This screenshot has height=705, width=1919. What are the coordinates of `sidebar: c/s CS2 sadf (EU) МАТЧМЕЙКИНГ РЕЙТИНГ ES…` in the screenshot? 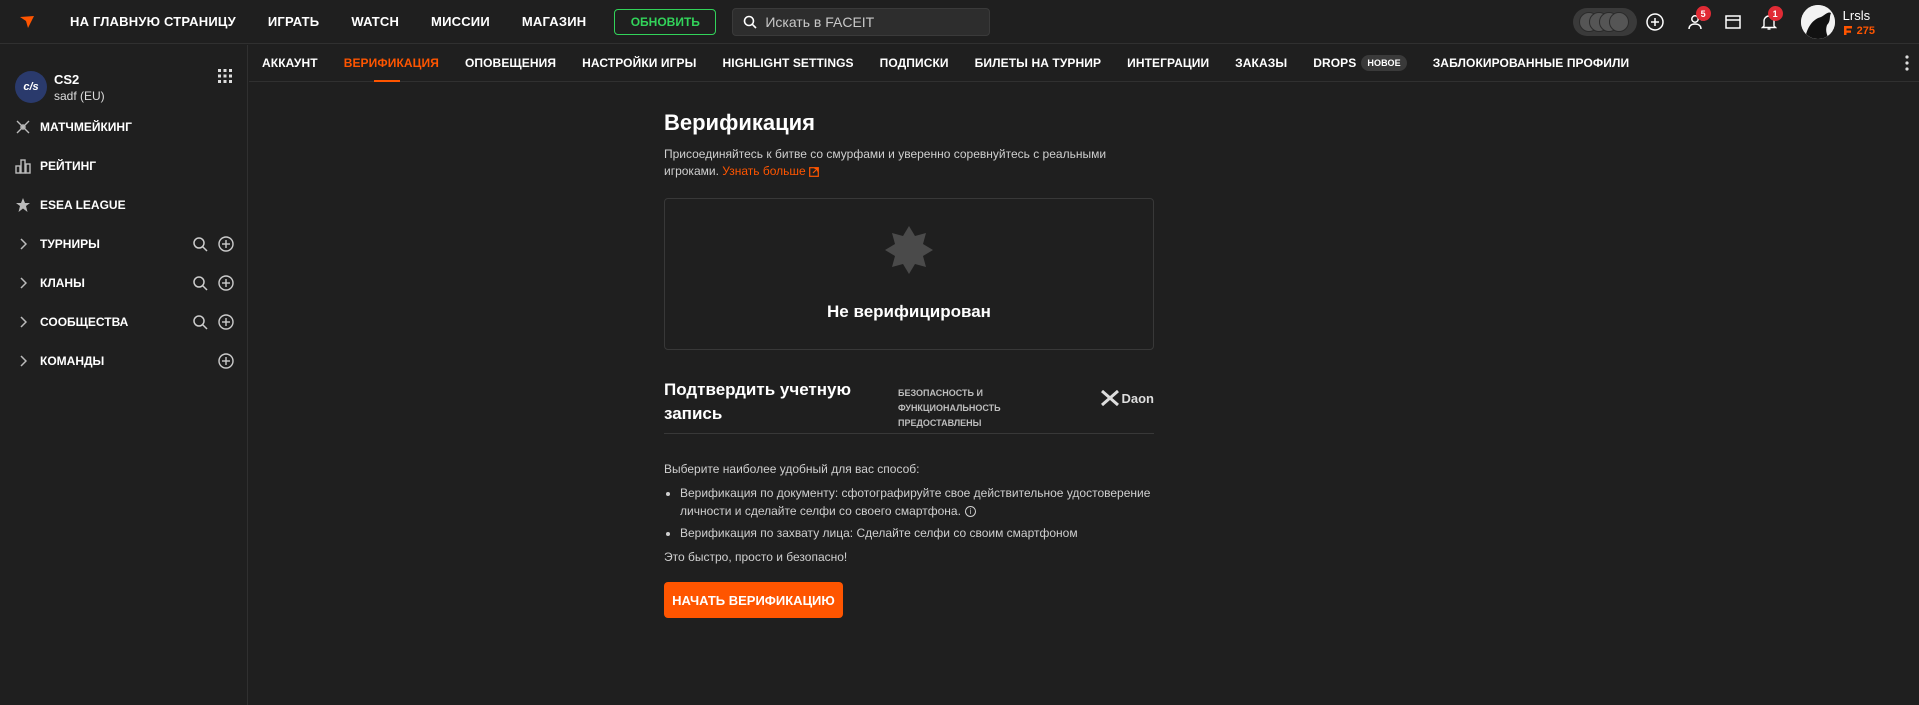 It's located at (124, 375).